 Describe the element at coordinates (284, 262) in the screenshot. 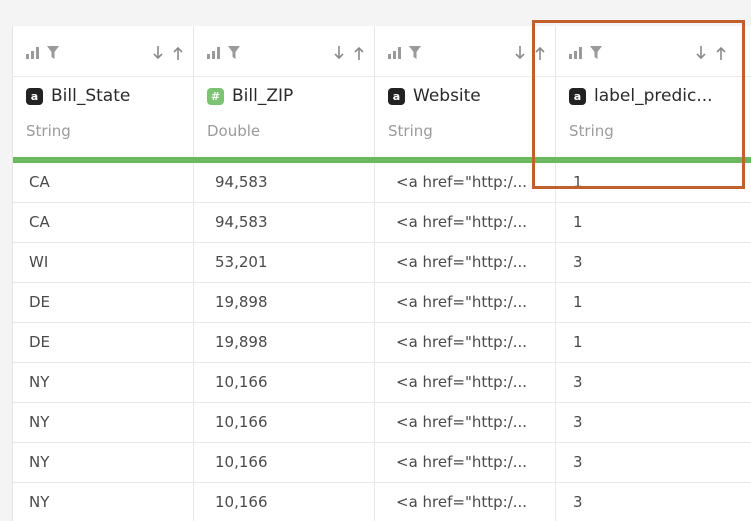

I see `cell-bill-zip: 53,201` at that location.